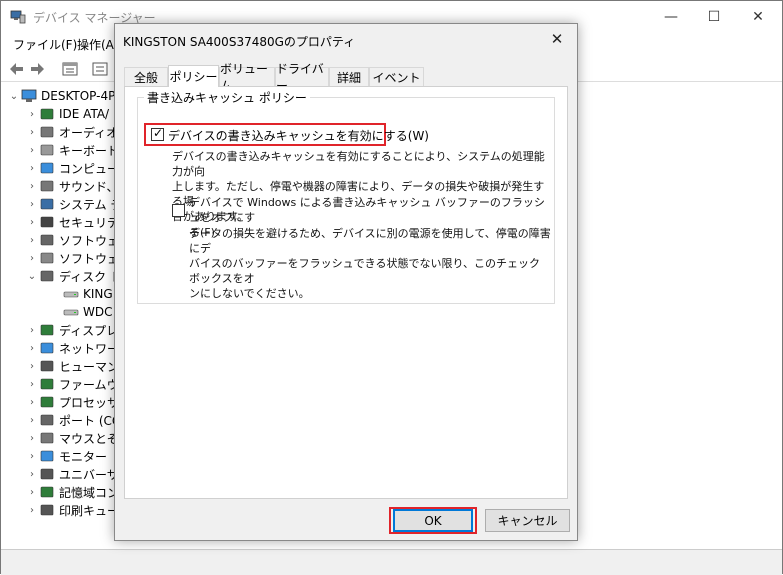 Image resolution: width=783 pixels, height=575 pixels. What do you see at coordinates (47, 510) in the screenshot?
I see `printer-icon` at bounding box center [47, 510].